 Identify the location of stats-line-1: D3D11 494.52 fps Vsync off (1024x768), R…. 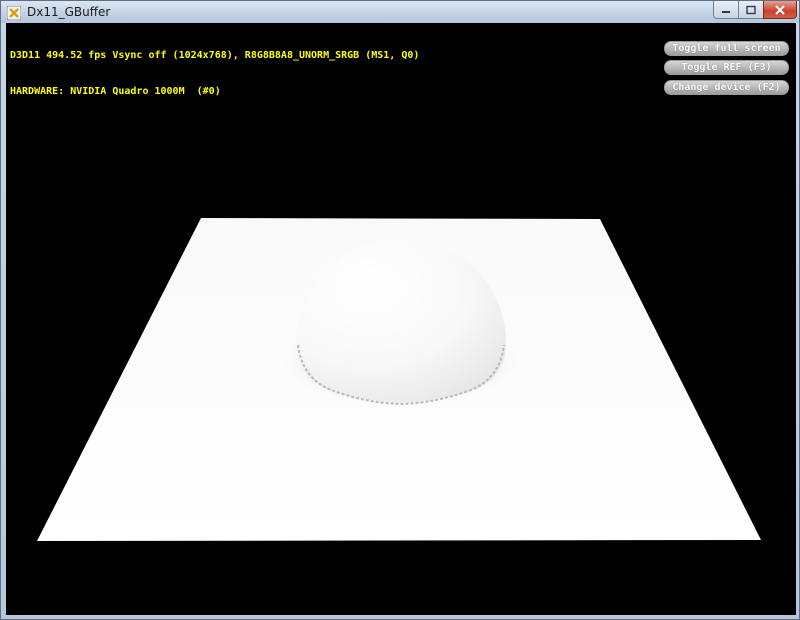
(215, 55).